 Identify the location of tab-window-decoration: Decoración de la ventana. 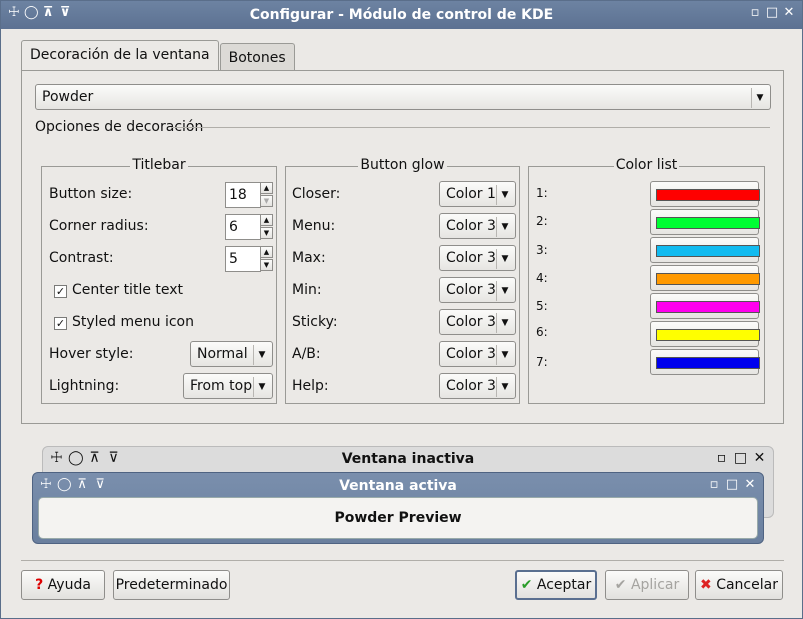
(120, 55).